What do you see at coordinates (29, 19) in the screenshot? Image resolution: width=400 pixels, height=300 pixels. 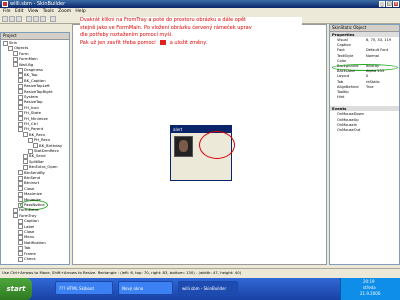 I see `cut-icon` at bounding box center [29, 19].